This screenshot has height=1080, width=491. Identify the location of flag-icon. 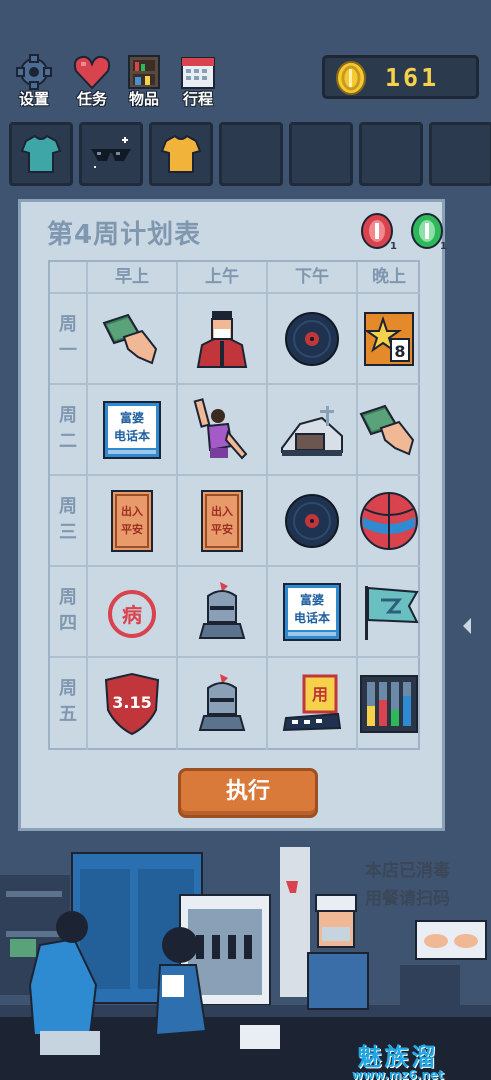
(392, 612).